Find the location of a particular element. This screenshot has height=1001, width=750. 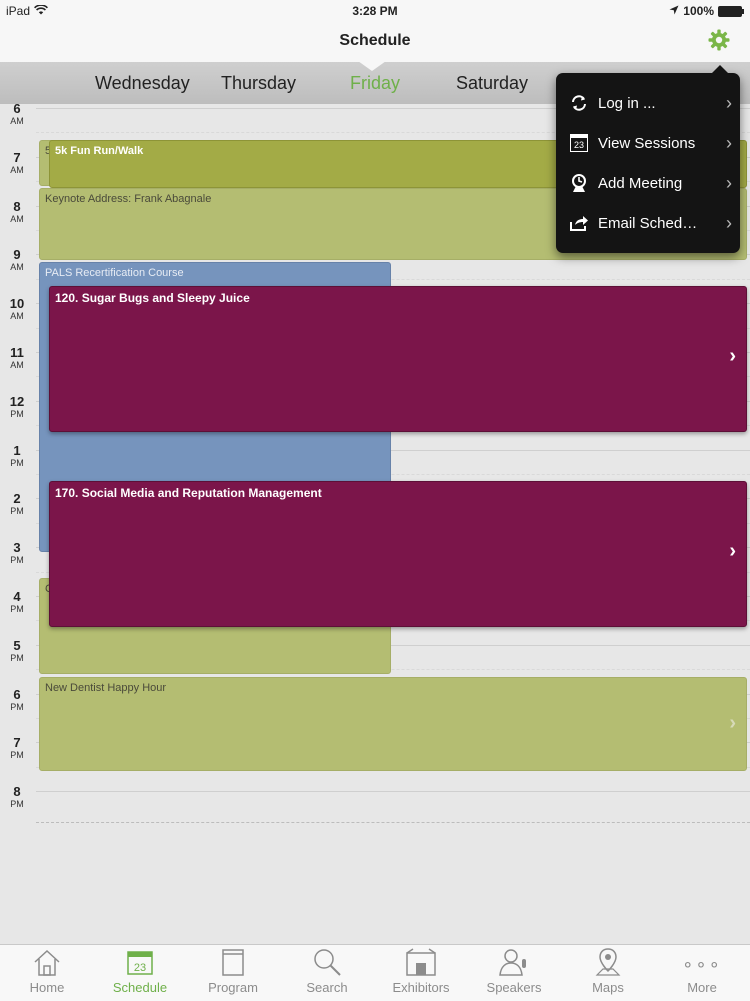

event-title: Keynote Address: Frank Abagnale is located at coordinates (128, 199).